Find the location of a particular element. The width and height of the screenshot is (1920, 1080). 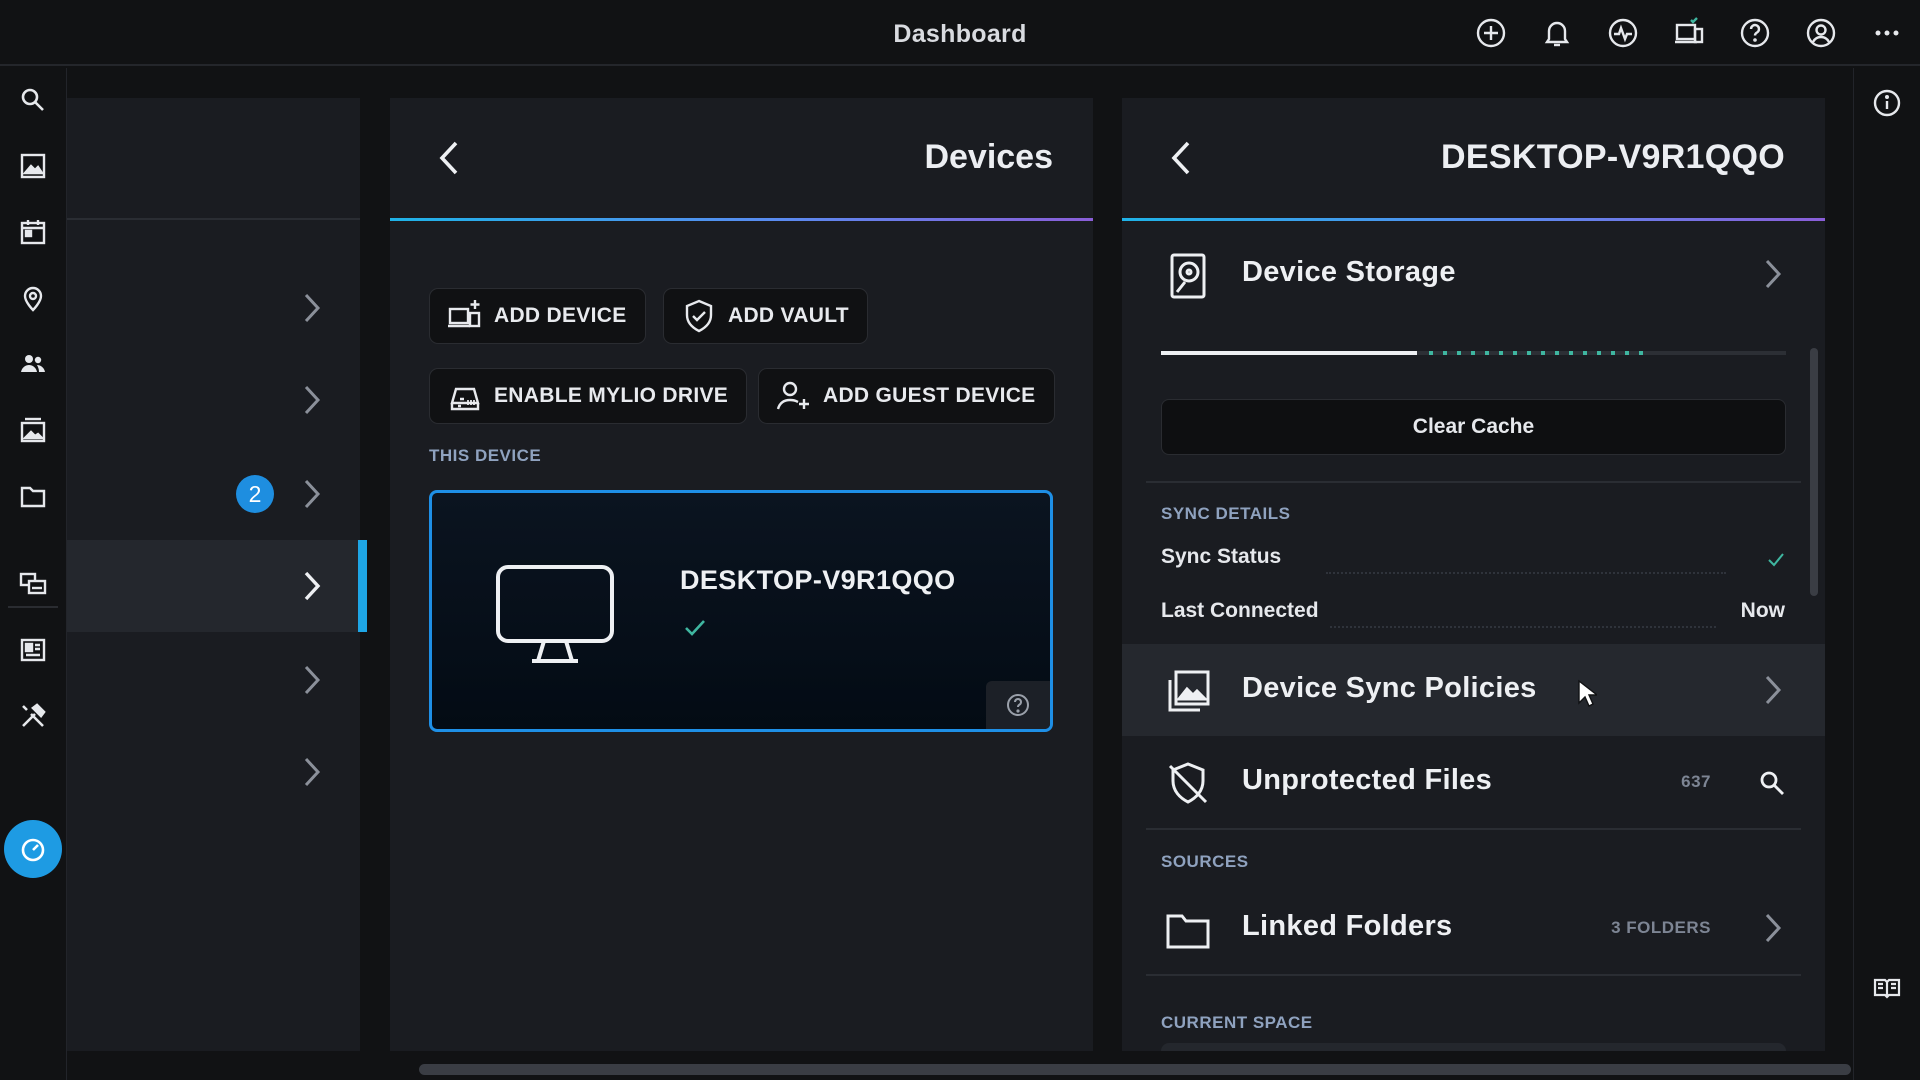

device-sync-policies-row: Device Sync Policies is located at coordinates (1473, 690).